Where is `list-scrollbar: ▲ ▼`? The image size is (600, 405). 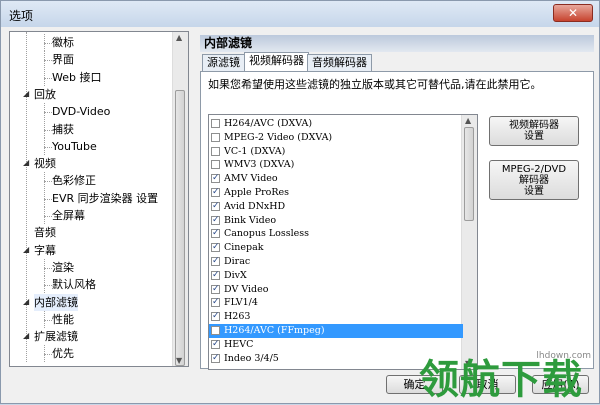 list-scrollbar: ▲ ▼ is located at coordinates (469, 242).